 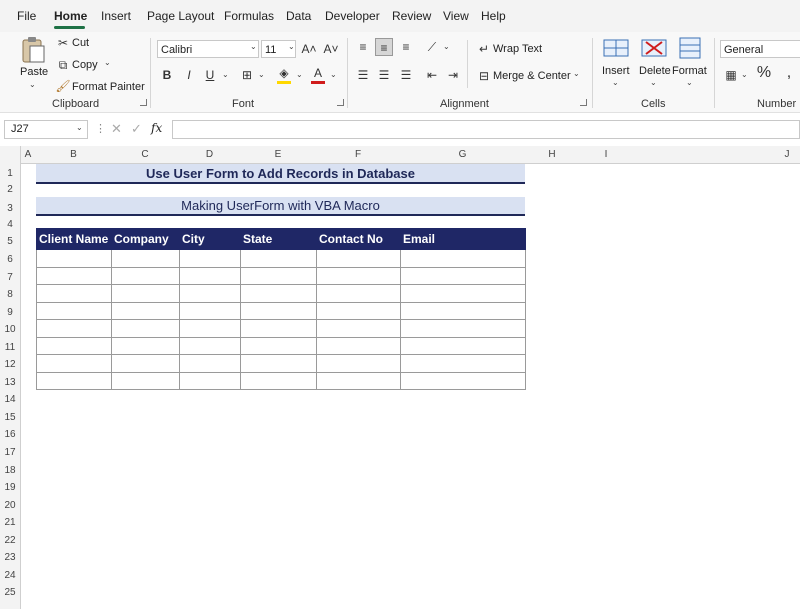 I want to click on format-painter-button: Format Painter, so click(x=108, y=87).